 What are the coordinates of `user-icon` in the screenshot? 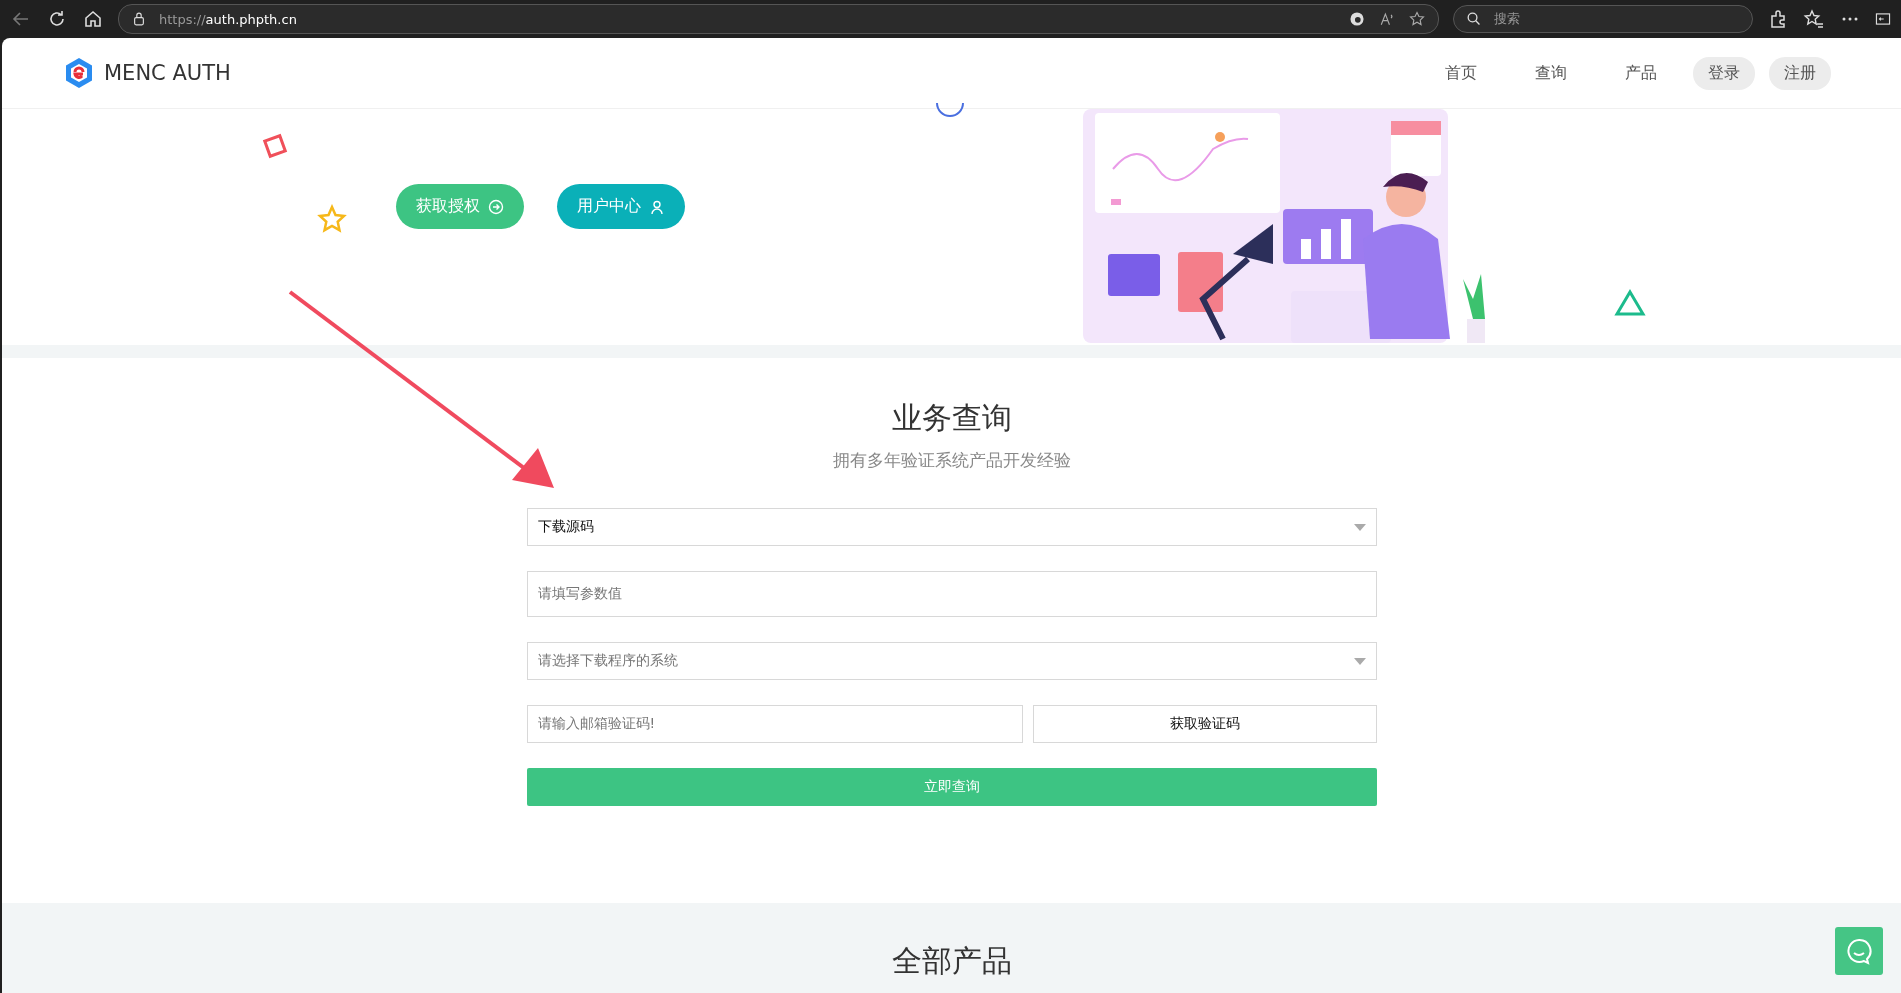 It's located at (657, 206).